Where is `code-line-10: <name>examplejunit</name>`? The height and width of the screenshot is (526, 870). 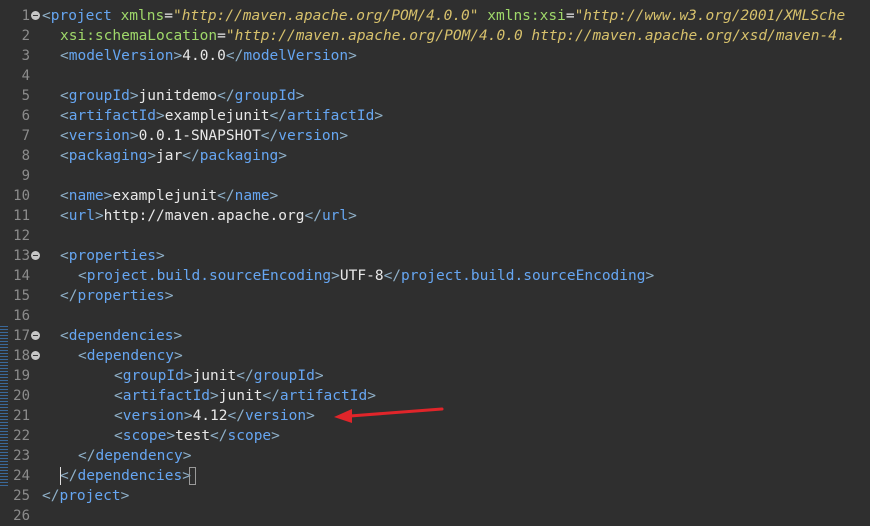 code-line-10: <name>examplejunit</name> is located at coordinates (169, 196).